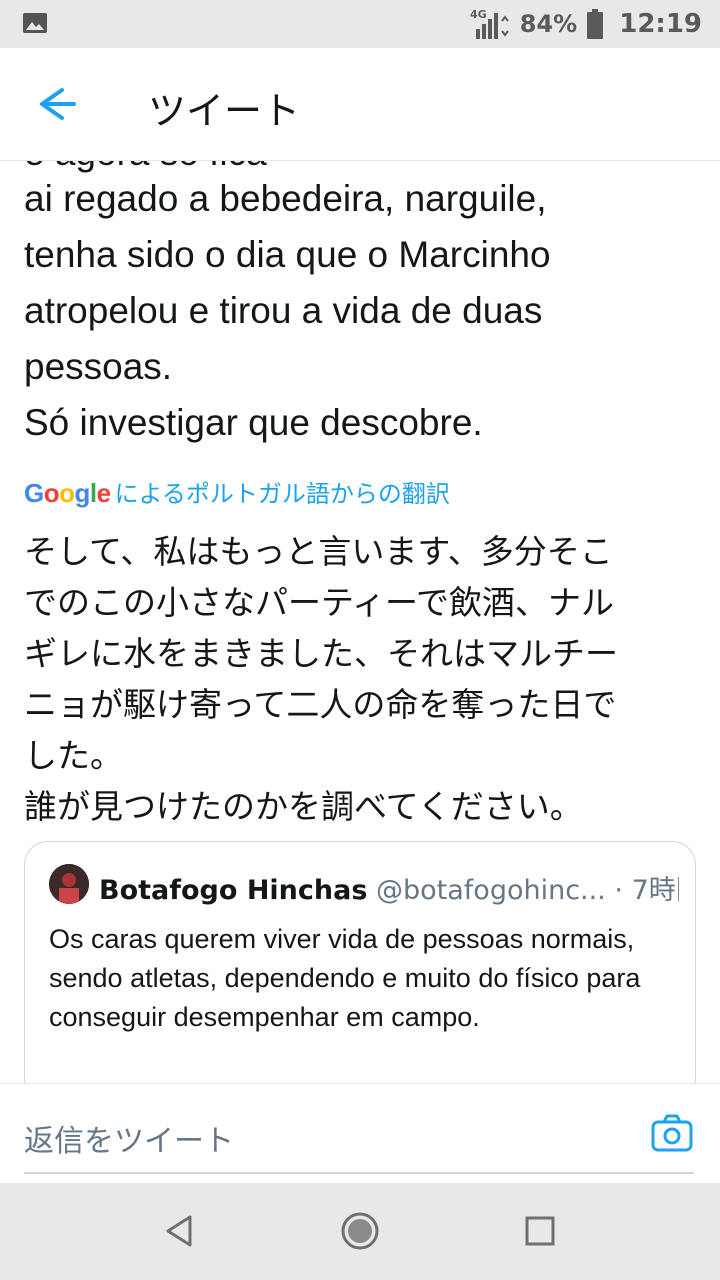 The height and width of the screenshot is (1280, 720). What do you see at coordinates (360, 1133) in the screenshot?
I see `reply-bar: 返信をツイート` at bounding box center [360, 1133].